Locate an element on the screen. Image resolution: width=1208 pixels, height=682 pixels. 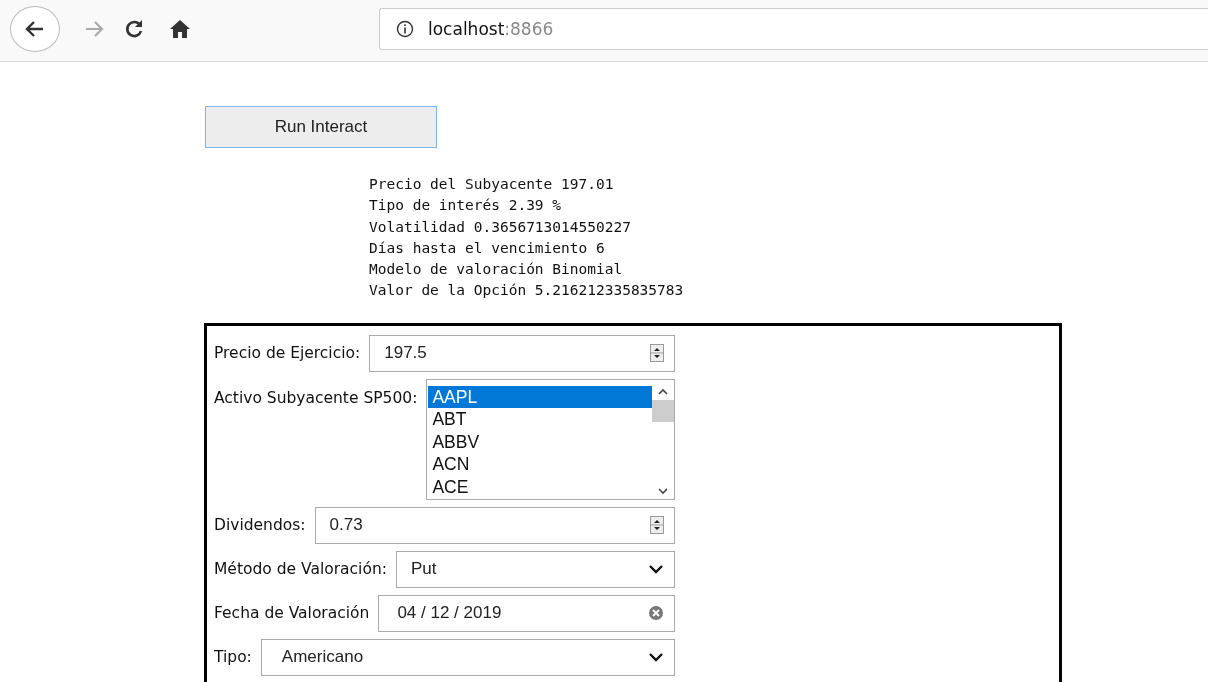
list-option: ACE is located at coordinates (540, 487).